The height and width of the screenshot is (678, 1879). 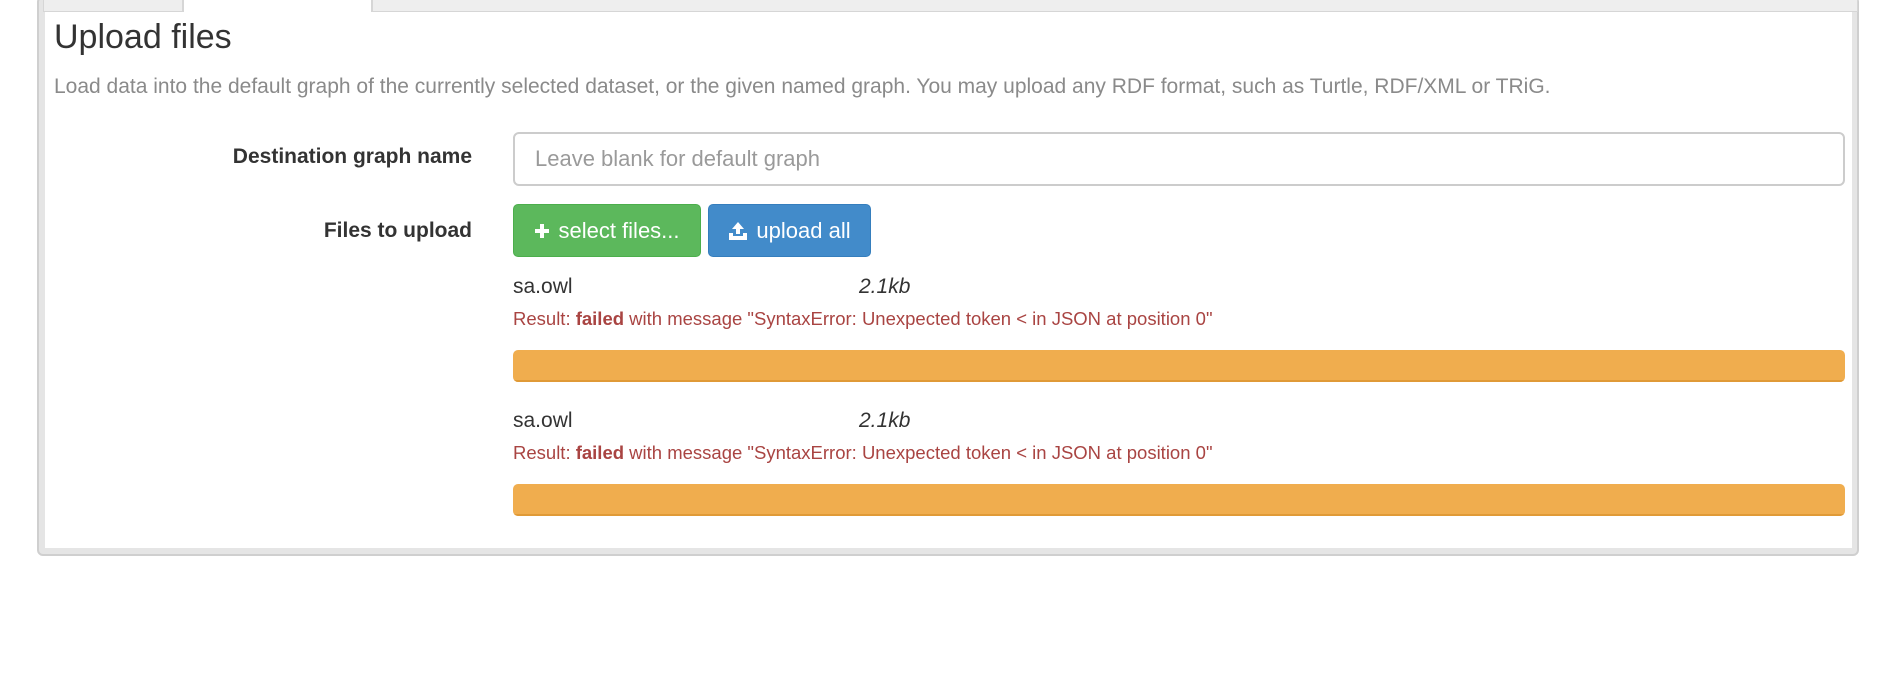 What do you see at coordinates (1179, 159) in the screenshot?
I see `destination-graph-input` at bounding box center [1179, 159].